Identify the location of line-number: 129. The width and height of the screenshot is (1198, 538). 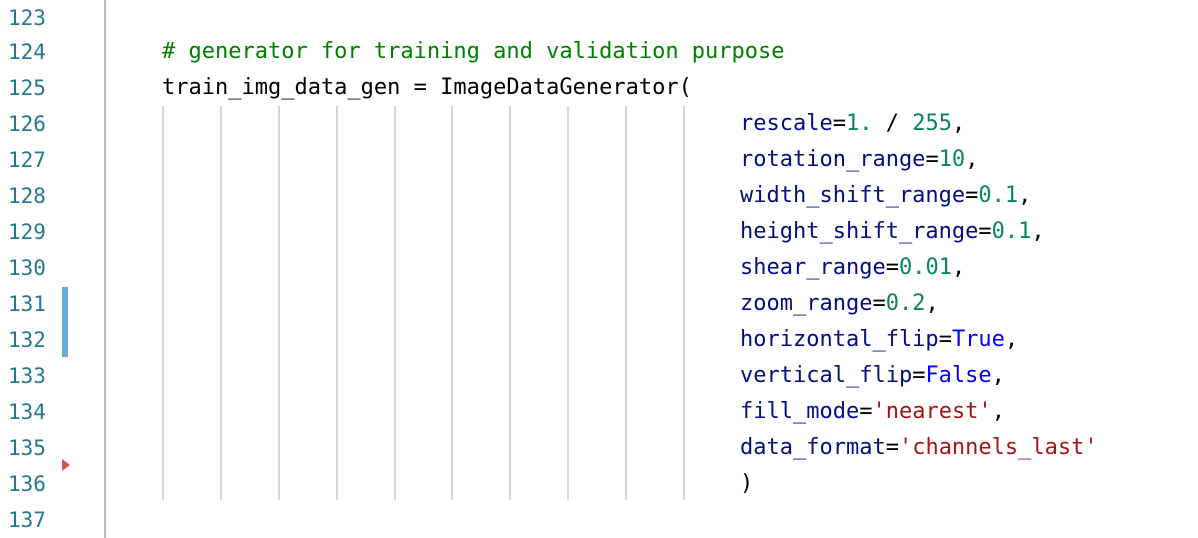
(27, 232).